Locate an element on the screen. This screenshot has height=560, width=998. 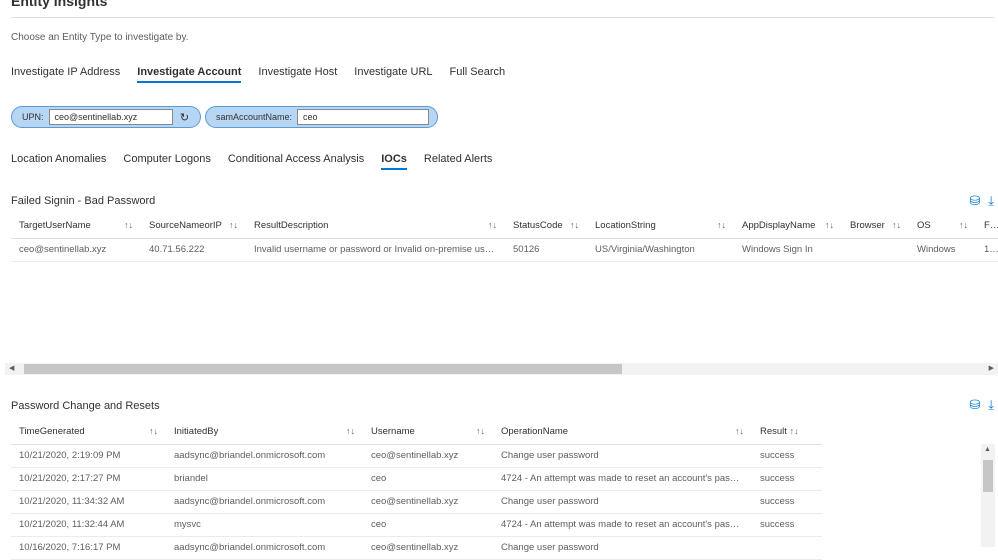
tab-computer-logons: Computer Logons is located at coordinates (166, 161).